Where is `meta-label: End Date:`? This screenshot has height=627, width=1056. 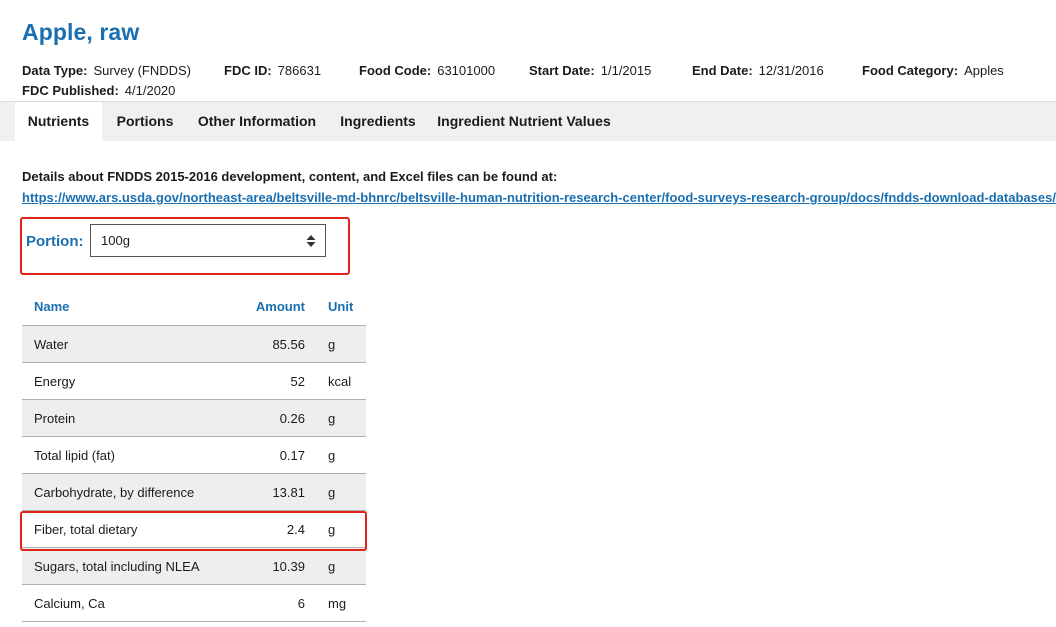 meta-label: End Date: is located at coordinates (722, 70).